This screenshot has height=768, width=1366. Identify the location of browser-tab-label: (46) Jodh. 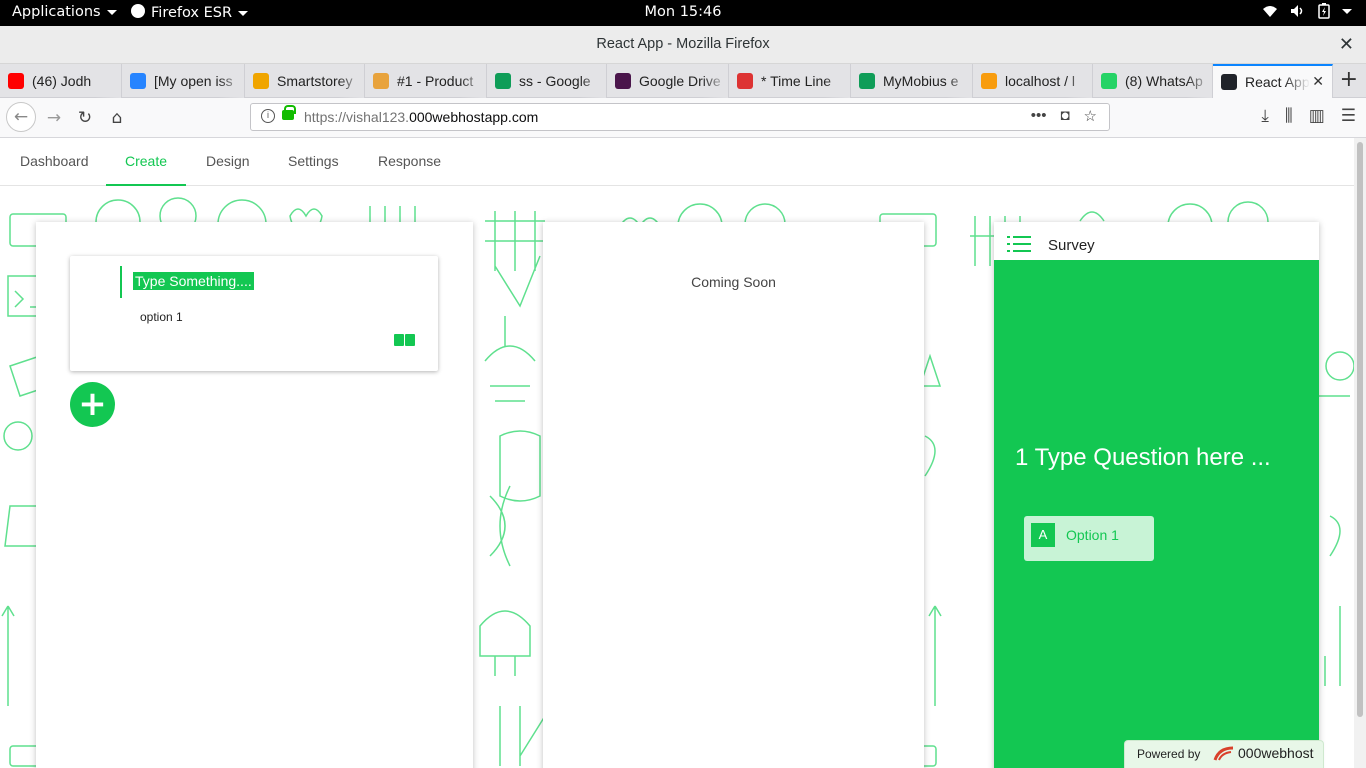
(62, 81).